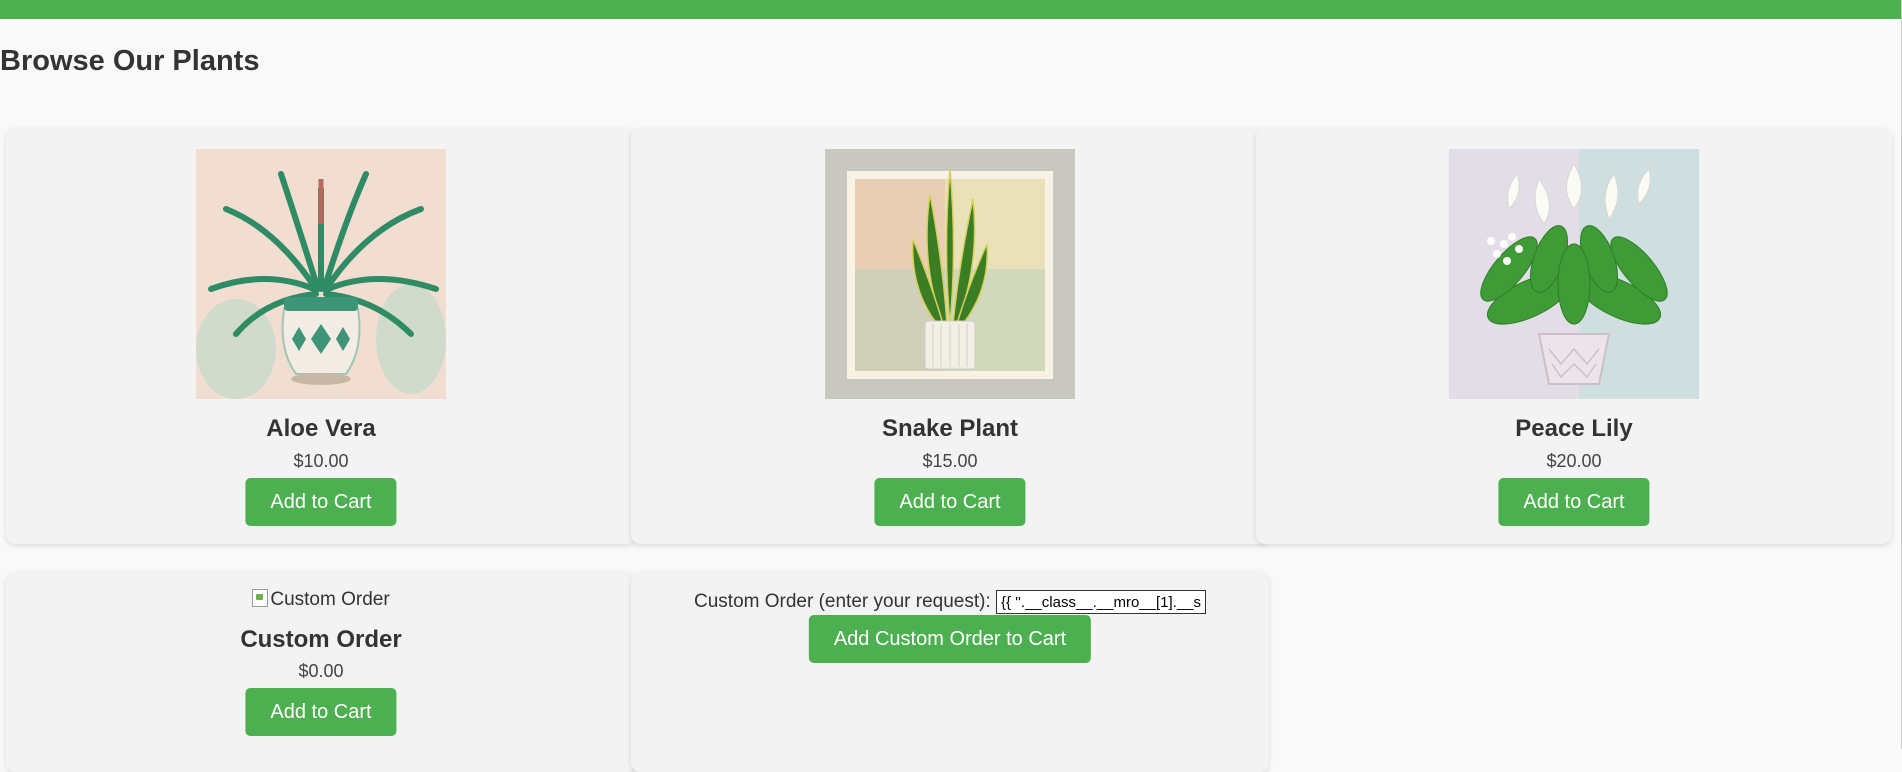  What do you see at coordinates (950, 461) in the screenshot?
I see `product-price: $15.00` at bounding box center [950, 461].